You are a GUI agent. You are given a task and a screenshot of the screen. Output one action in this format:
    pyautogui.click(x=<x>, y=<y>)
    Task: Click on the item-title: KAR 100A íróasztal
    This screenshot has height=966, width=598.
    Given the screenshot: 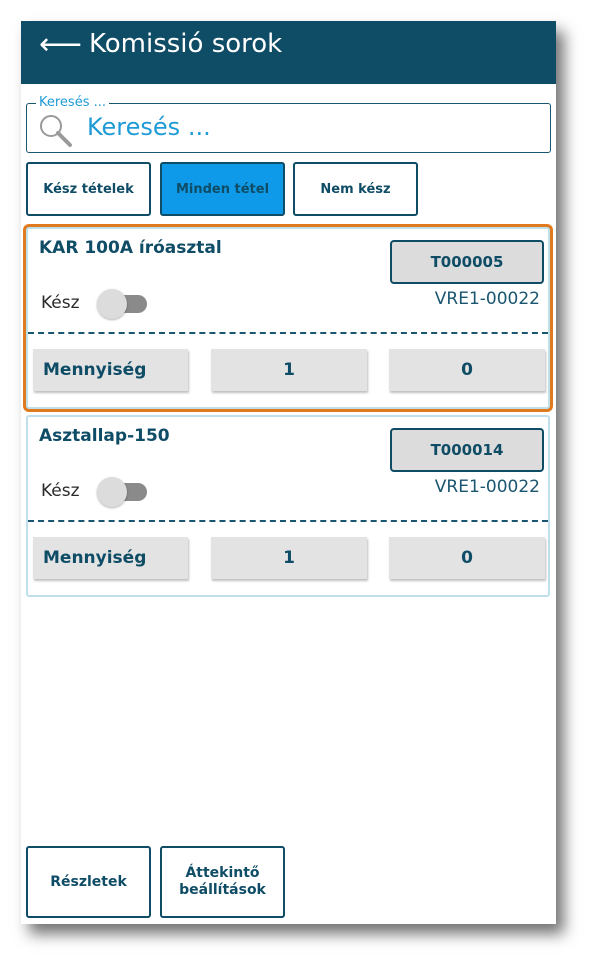 What is the action you would take?
    pyautogui.click(x=130, y=248)
    